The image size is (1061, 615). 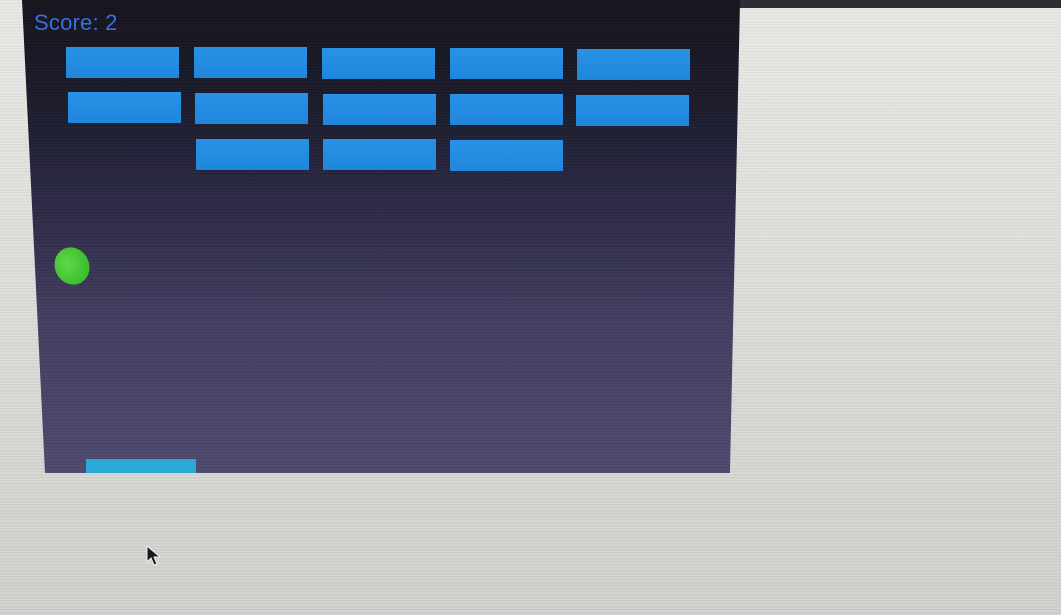 What do you see at coordinates (141, 466) in the screenshot?
I see `paddle` at bounding box center [141, 466].